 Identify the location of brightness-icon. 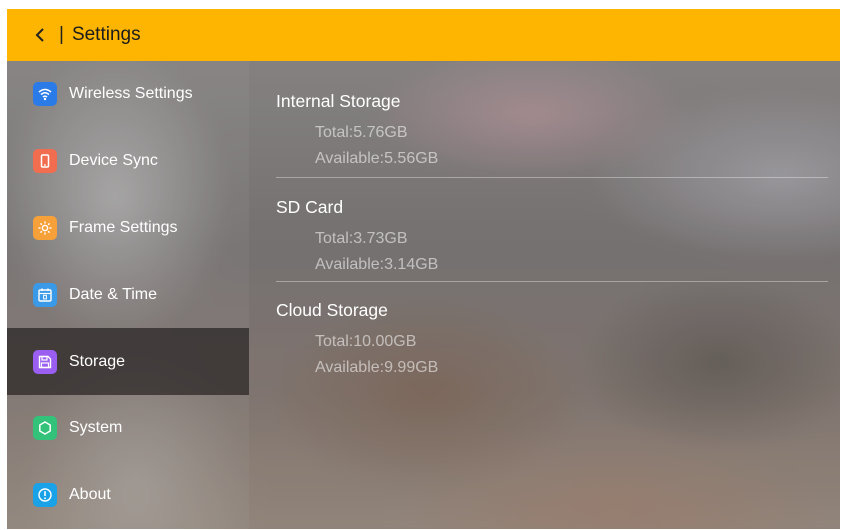
(45, 227).